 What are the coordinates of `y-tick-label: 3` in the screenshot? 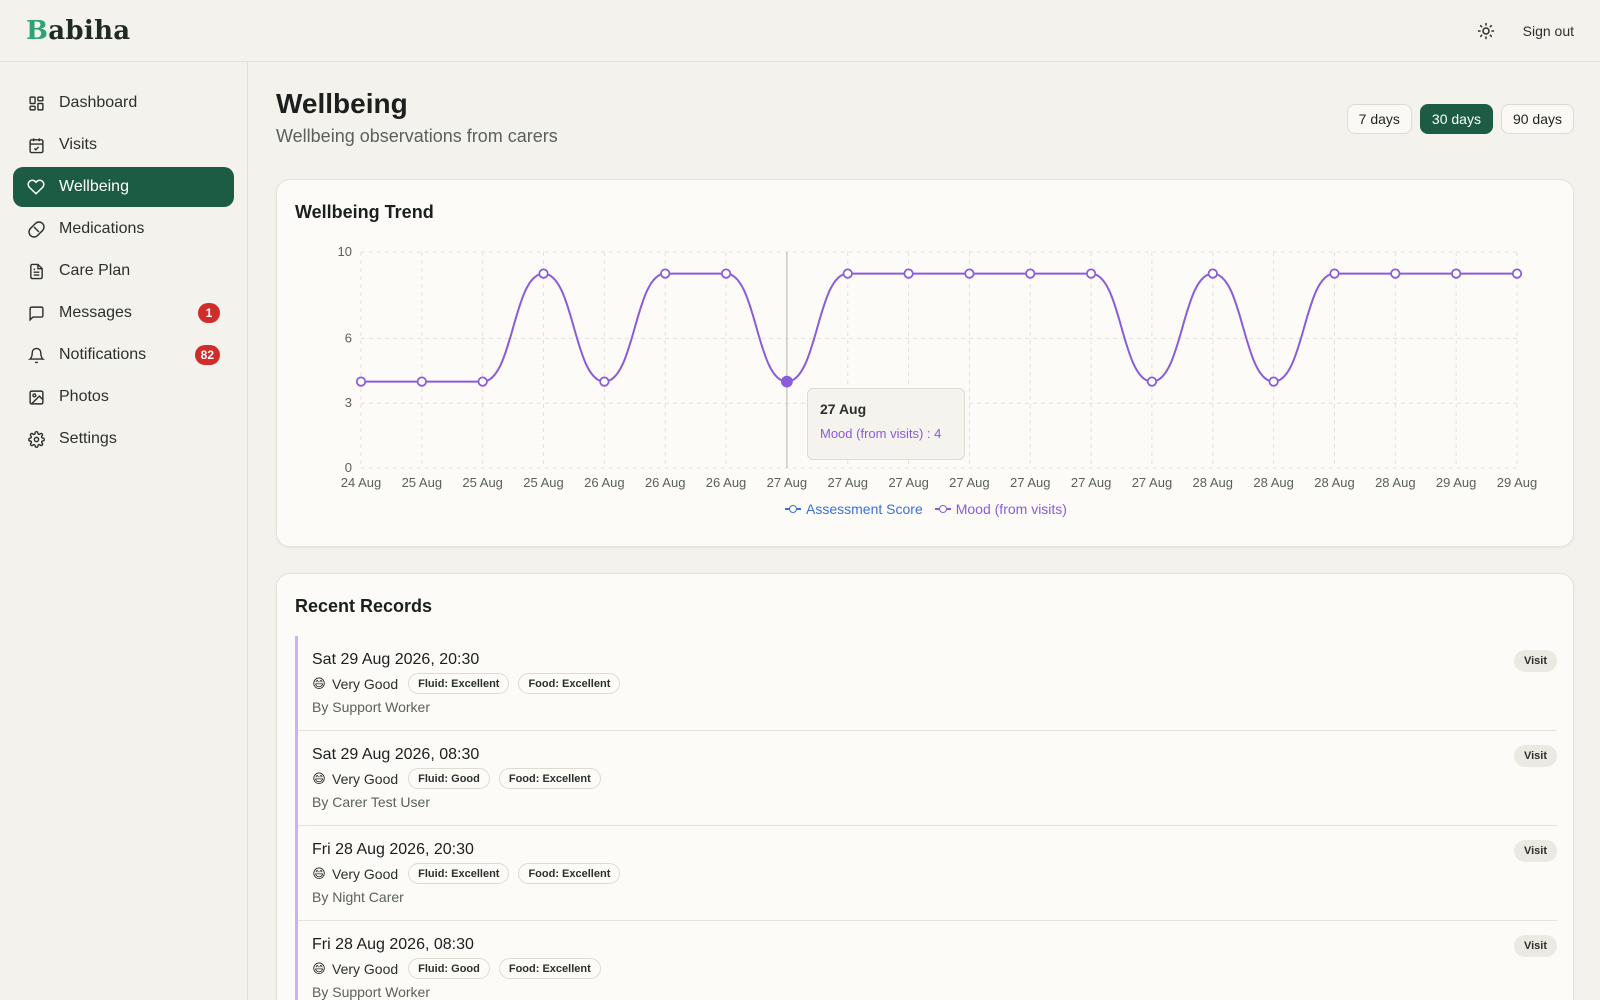 It's located at (348, 402).